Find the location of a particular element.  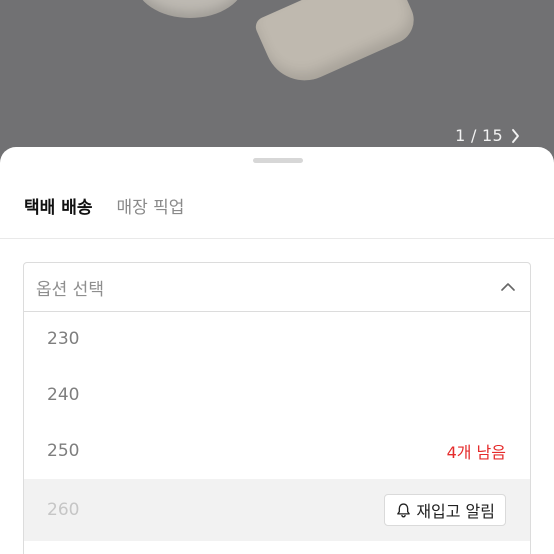

option-item-230: 230 is located at coordinates (277, 339).